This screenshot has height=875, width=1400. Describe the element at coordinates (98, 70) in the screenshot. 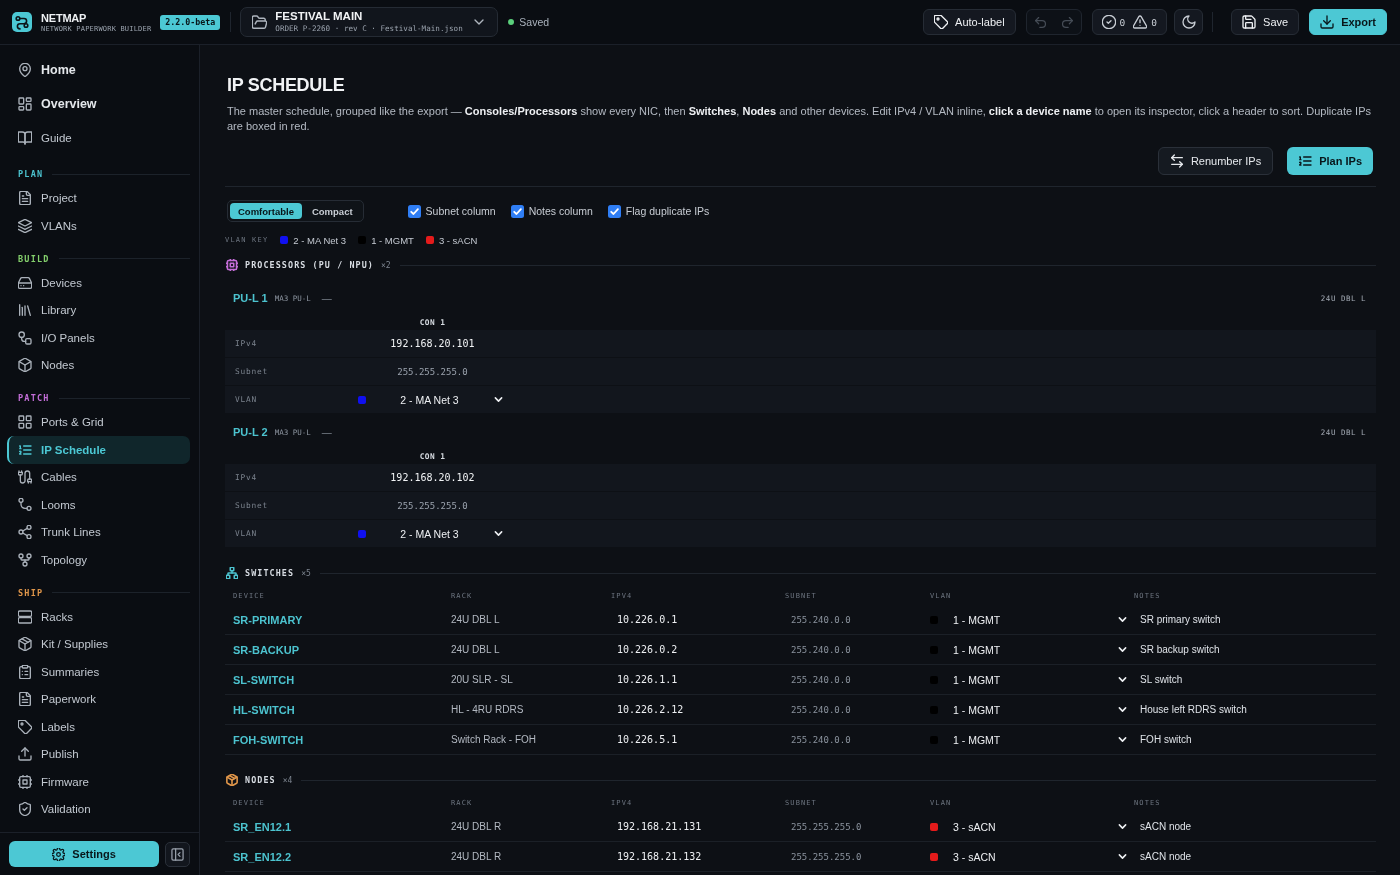

I see `sidebar-item: Home` at that location.